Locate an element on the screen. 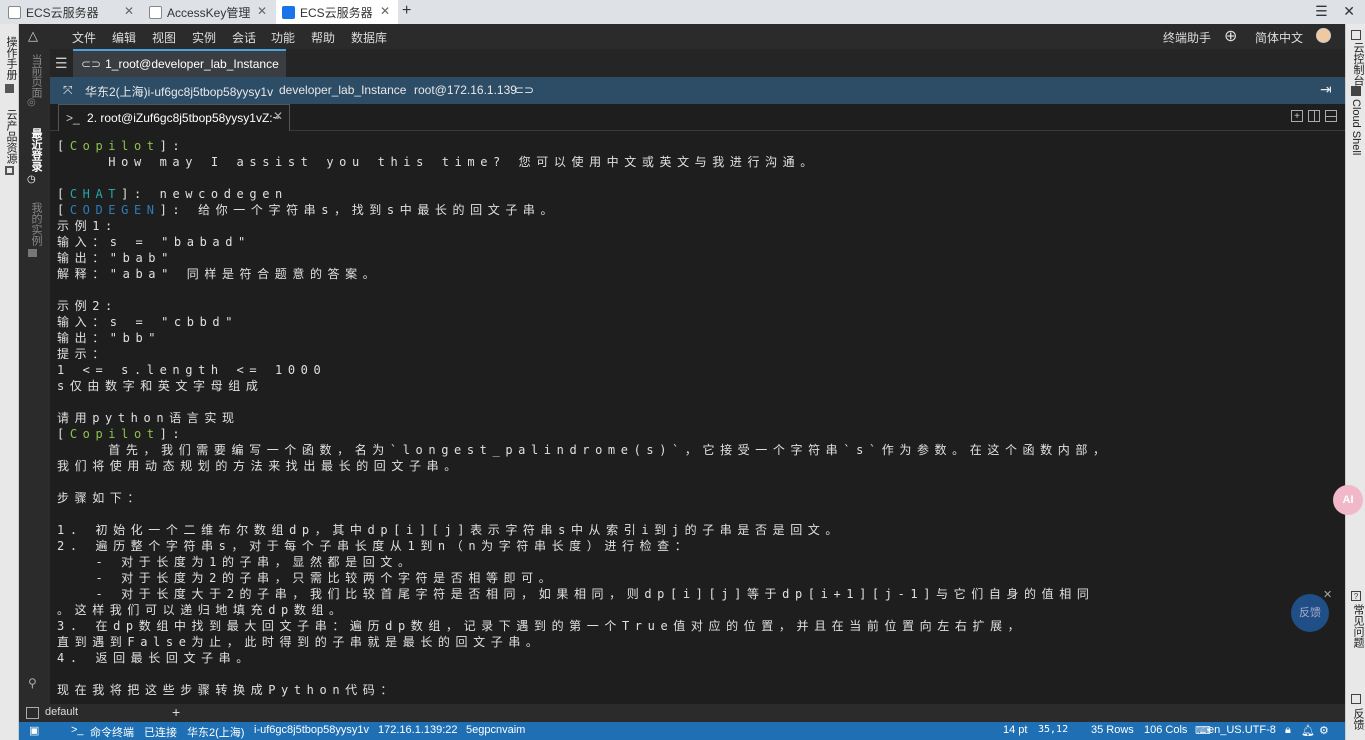 The height and width of the screenshot is (740, 1365). ai-assistant-button: AI is located at coordinates (1348, 500).